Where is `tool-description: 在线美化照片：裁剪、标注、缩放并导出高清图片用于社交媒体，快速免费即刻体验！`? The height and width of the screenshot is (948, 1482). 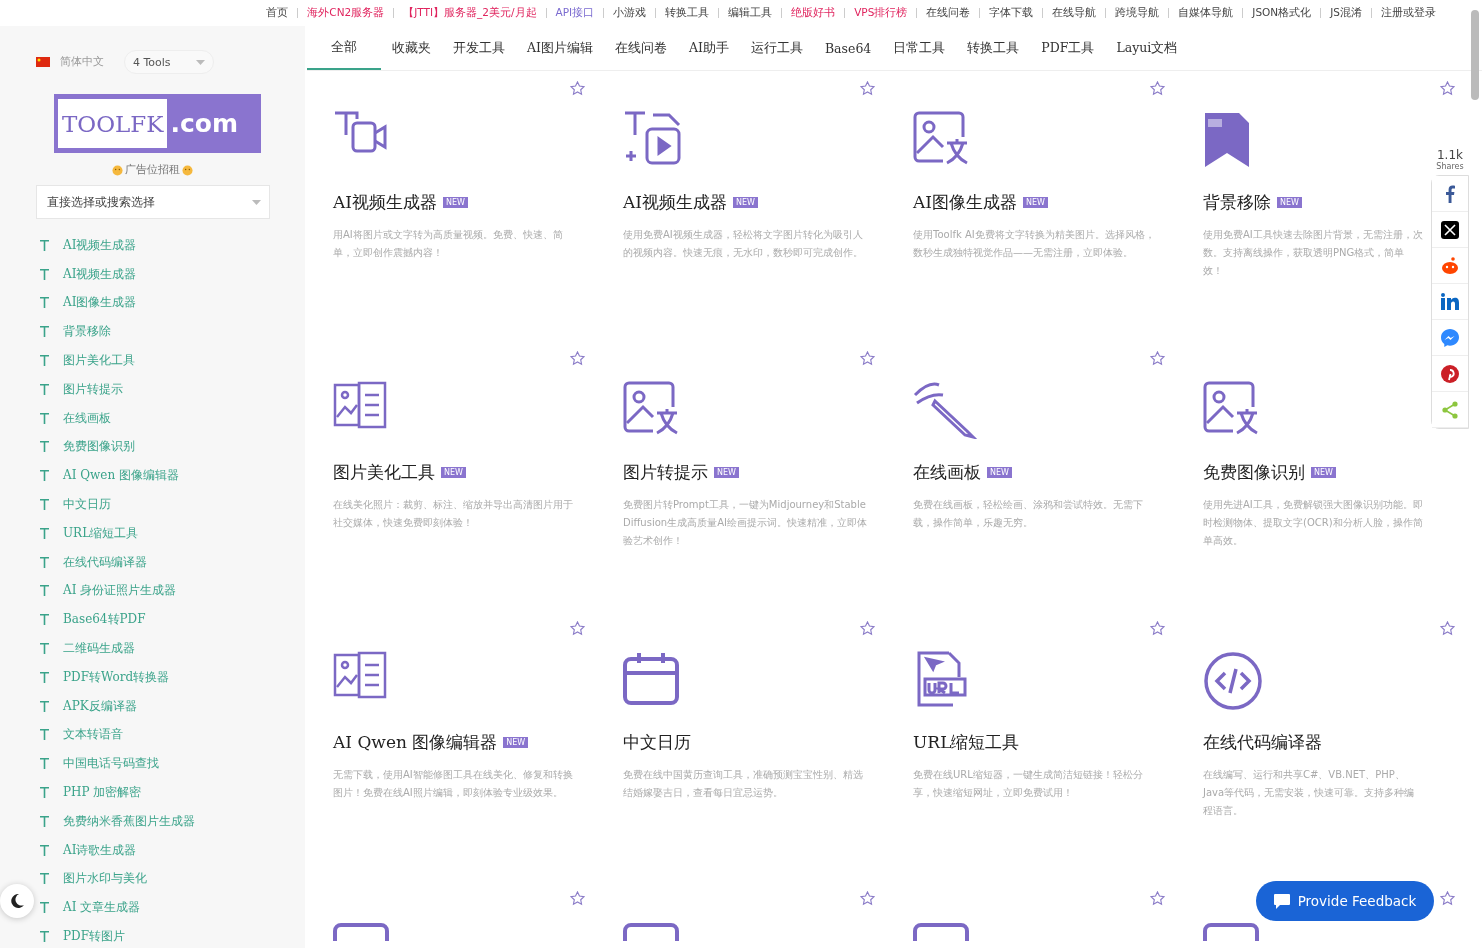
tool-description: 在线美化照片：裁剪、标注、缩放并导出高清图片用于社交媒体，快速免费即刻体验！ is located at coordinates (453, 514).